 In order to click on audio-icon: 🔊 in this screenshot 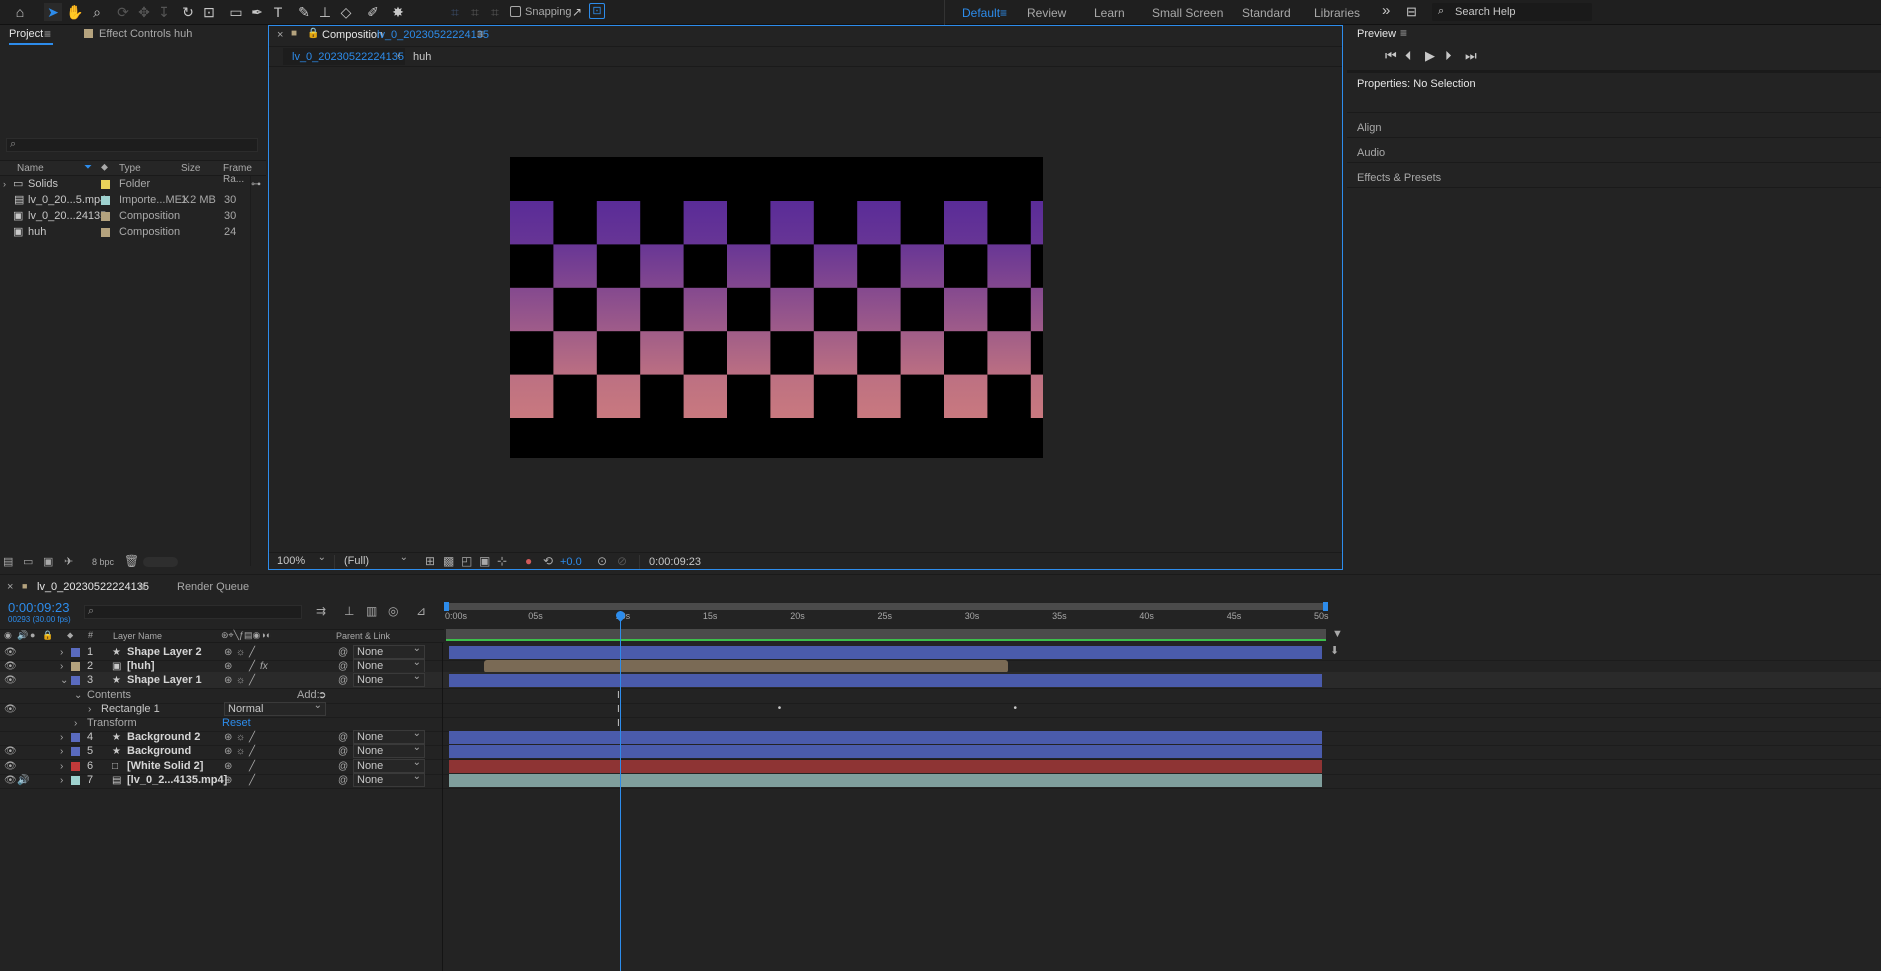, I will do `click(23, 780)`.